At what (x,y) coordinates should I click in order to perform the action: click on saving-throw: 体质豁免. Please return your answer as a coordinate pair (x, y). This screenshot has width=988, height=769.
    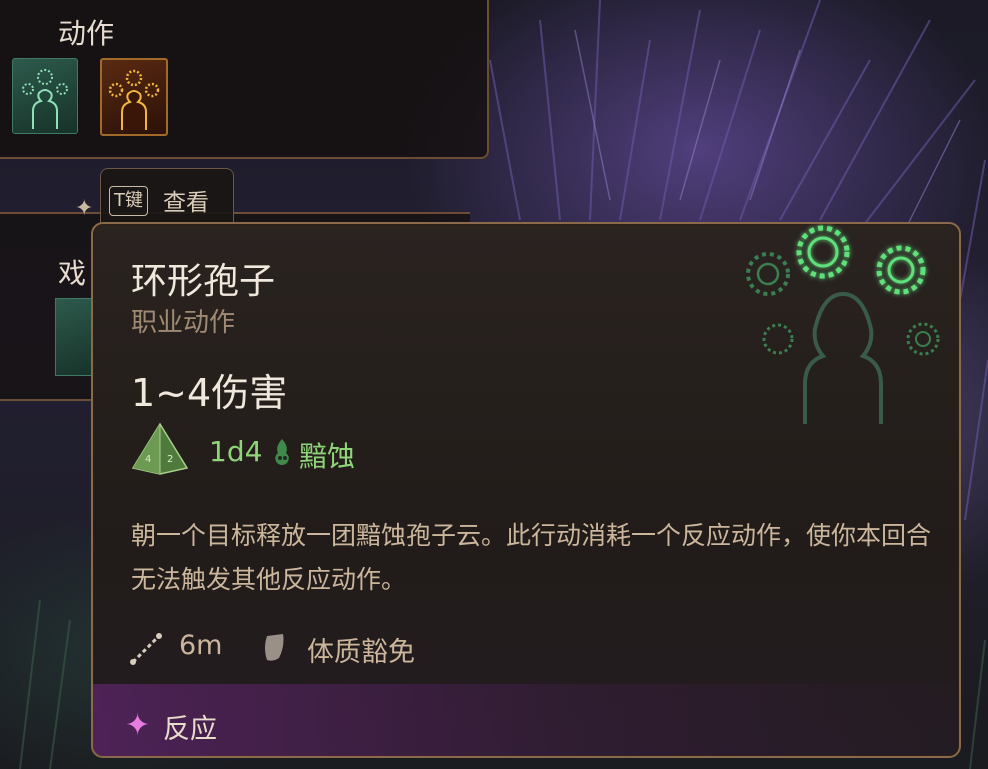
    Looking at the image, I should click on (361, 652).